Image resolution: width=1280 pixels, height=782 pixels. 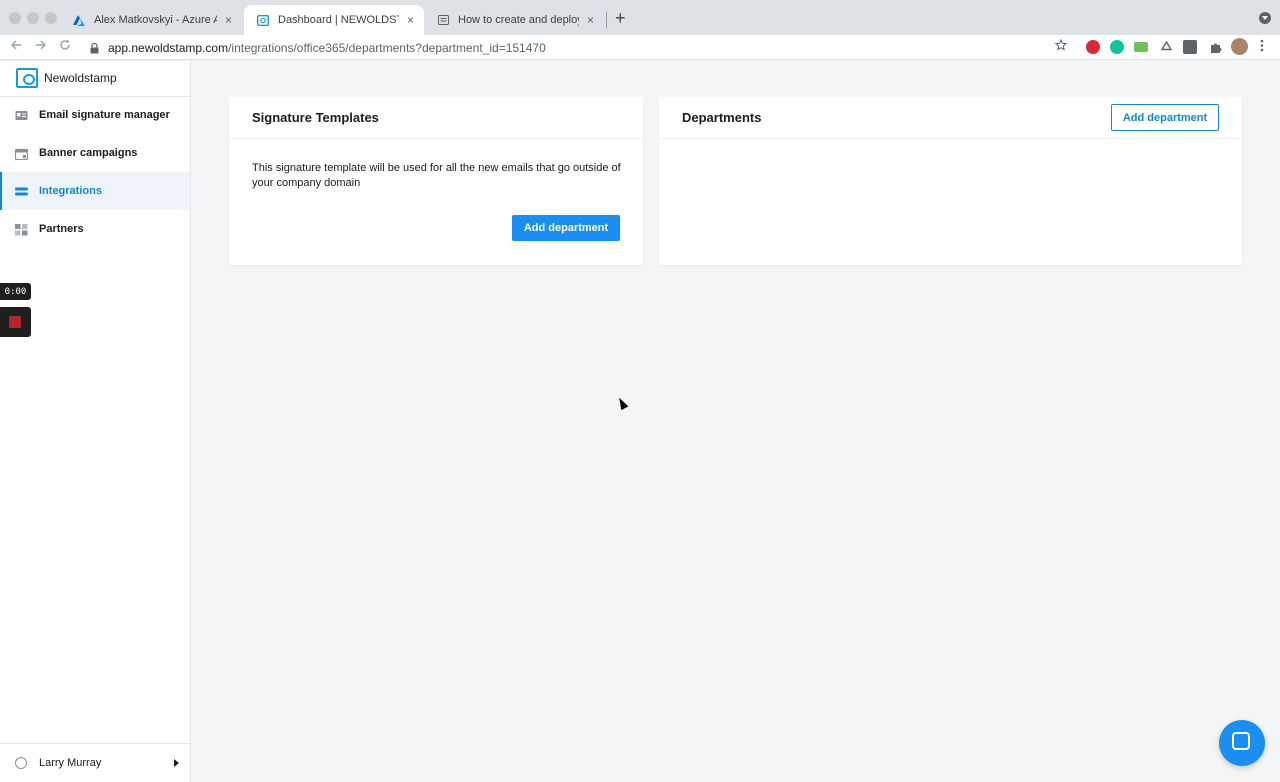 I want to click on mouse-cursor-icon, so click(x=622, y=403).